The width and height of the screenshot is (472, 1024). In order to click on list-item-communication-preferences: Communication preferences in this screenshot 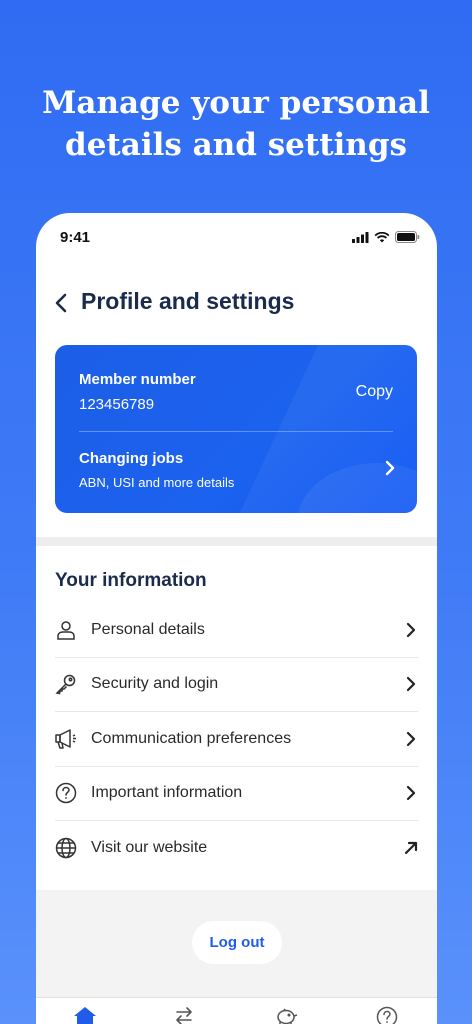, I will do `click(236, 739)`.